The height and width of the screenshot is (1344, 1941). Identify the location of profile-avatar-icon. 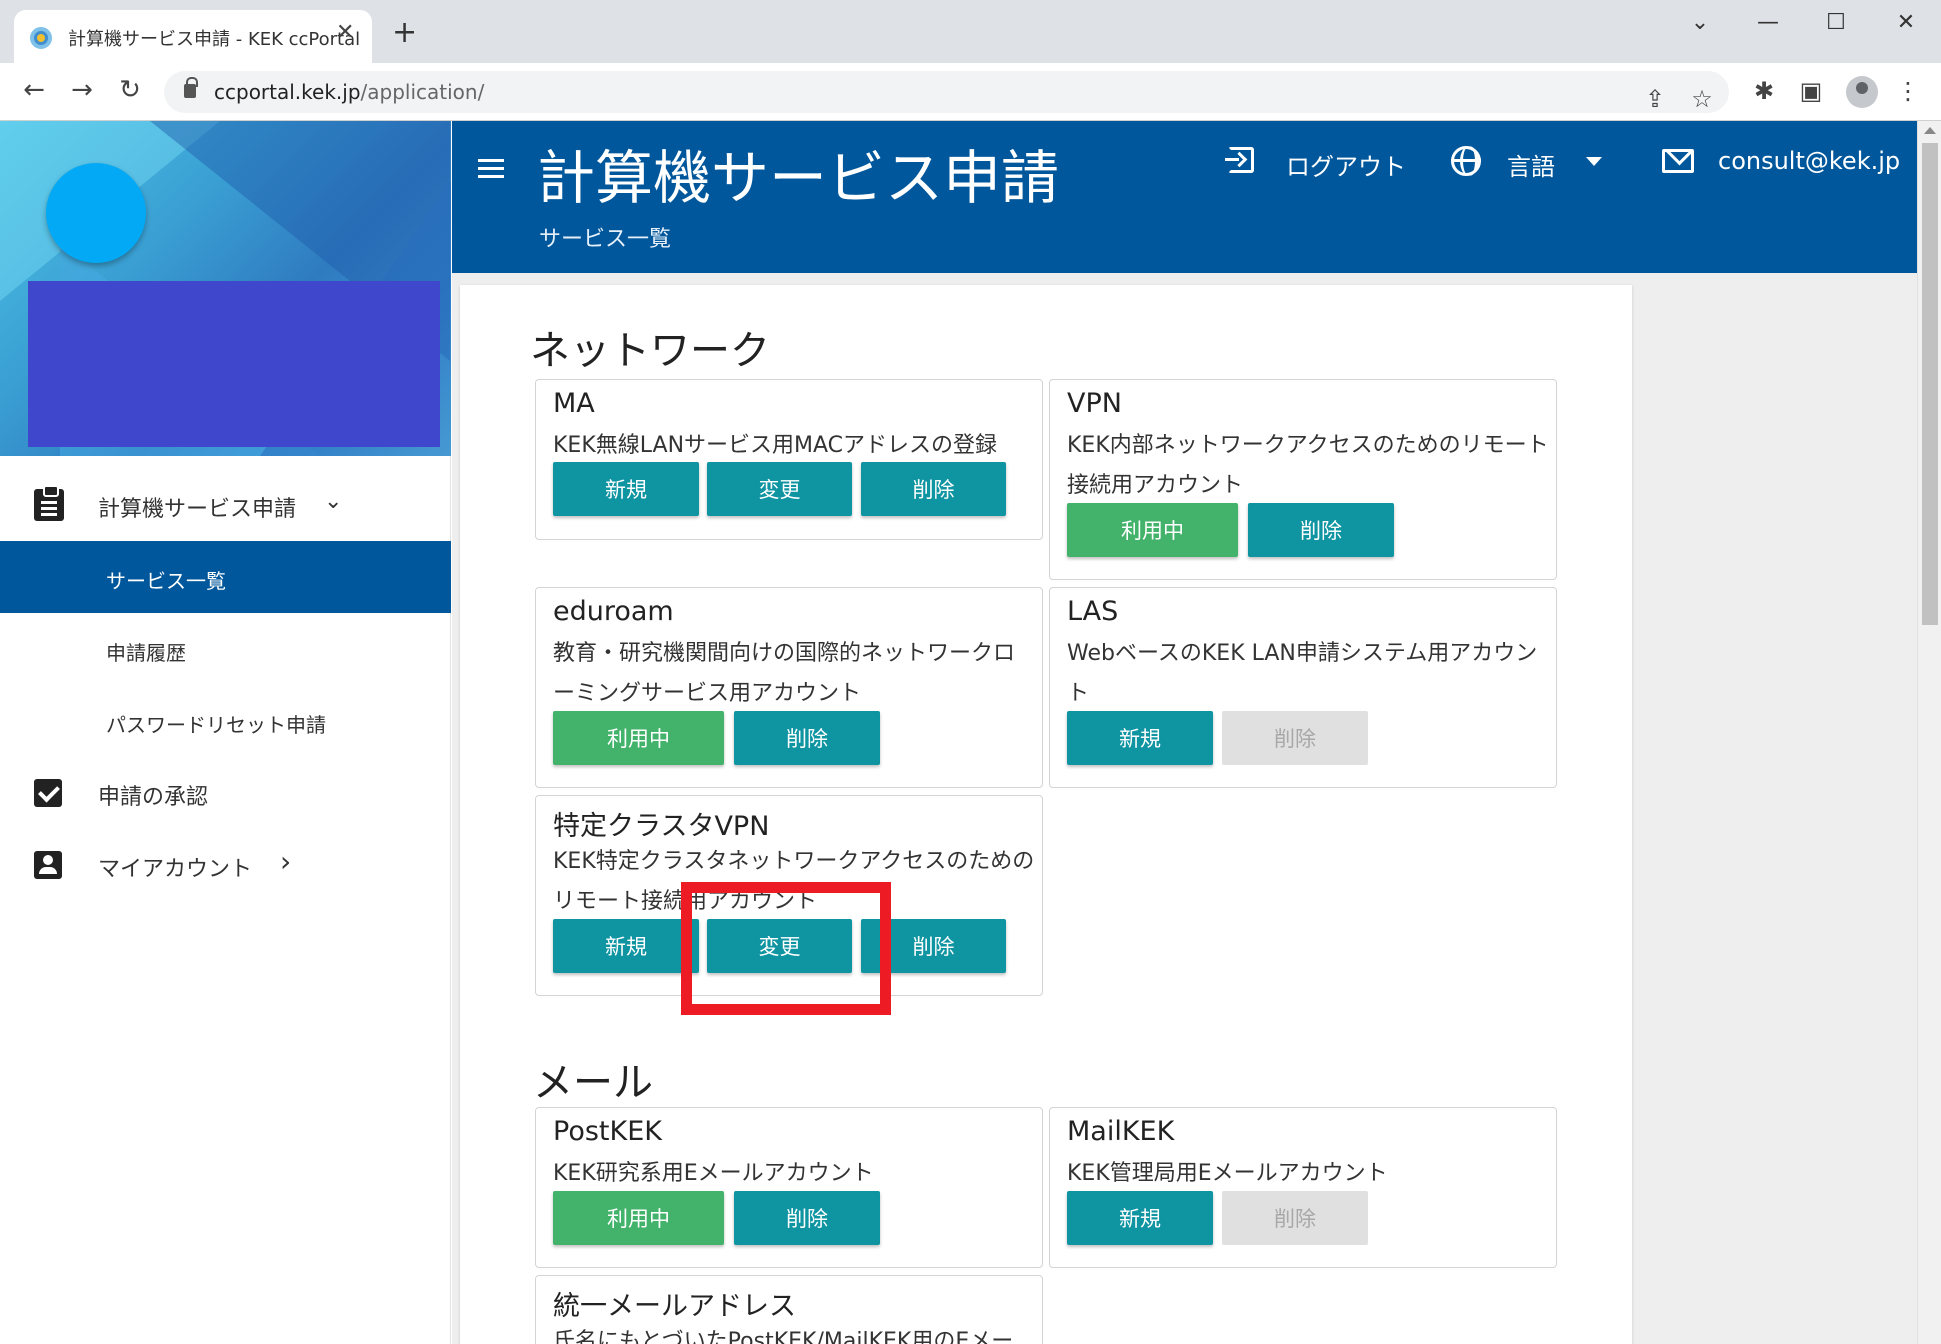
(1862, 92).